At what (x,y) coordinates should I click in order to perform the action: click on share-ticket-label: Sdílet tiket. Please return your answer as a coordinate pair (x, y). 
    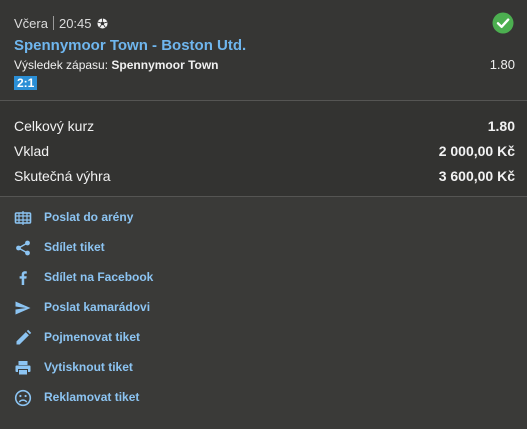
    Looking at the image, I should click on (74, 247).